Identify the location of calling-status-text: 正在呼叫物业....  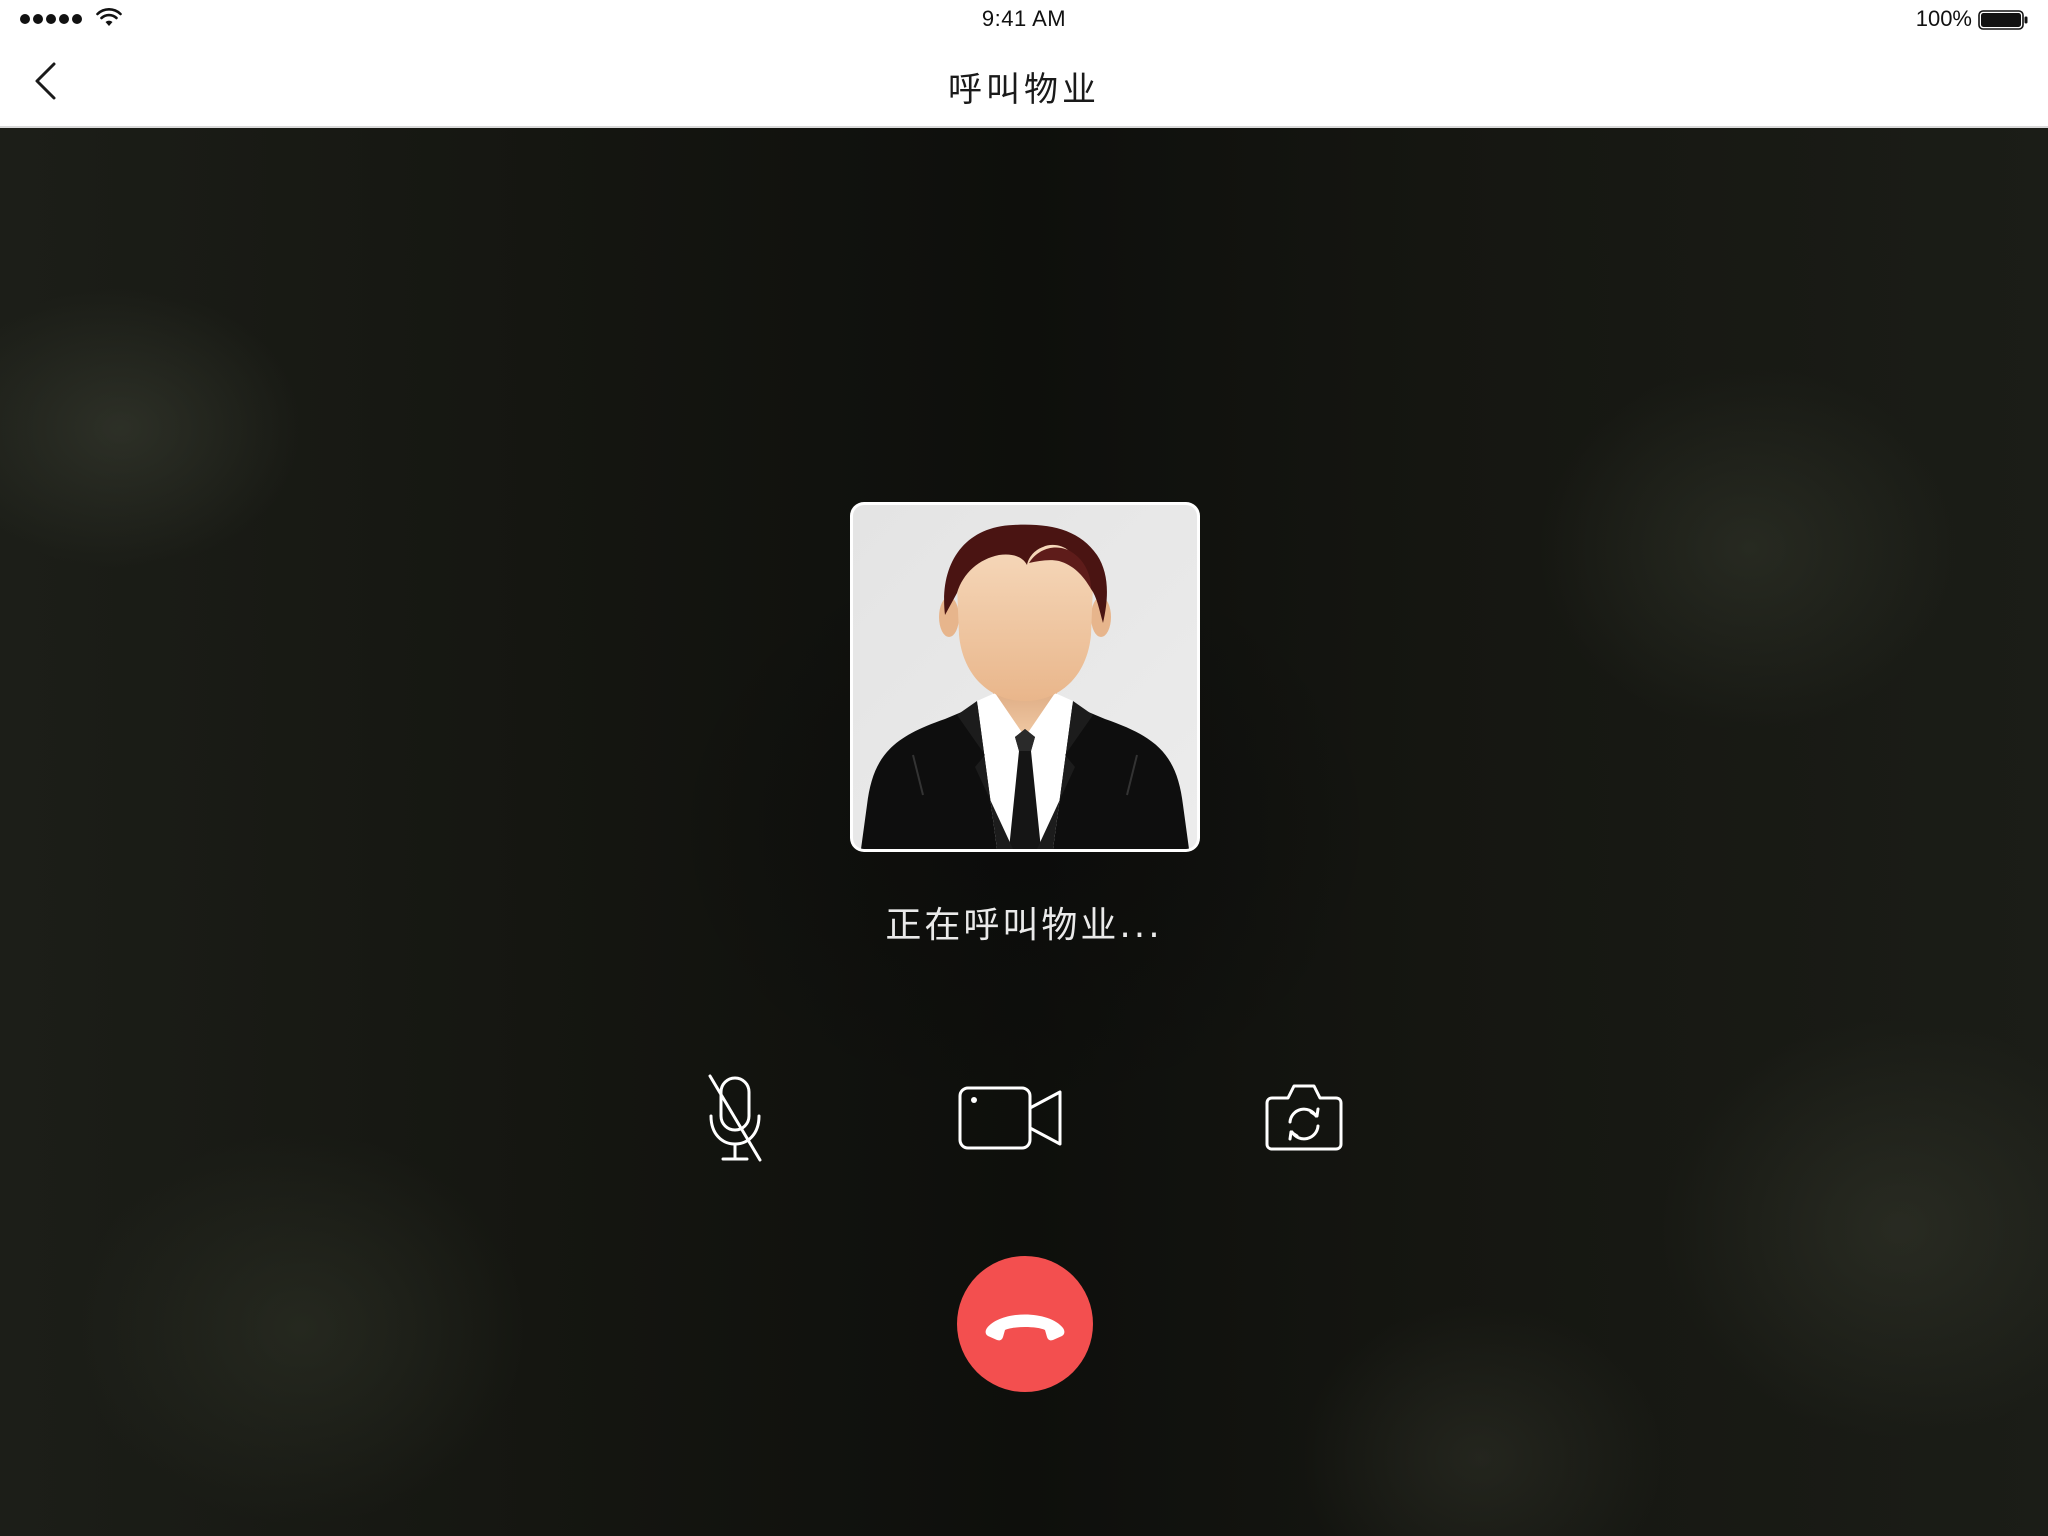
(1024, 925).